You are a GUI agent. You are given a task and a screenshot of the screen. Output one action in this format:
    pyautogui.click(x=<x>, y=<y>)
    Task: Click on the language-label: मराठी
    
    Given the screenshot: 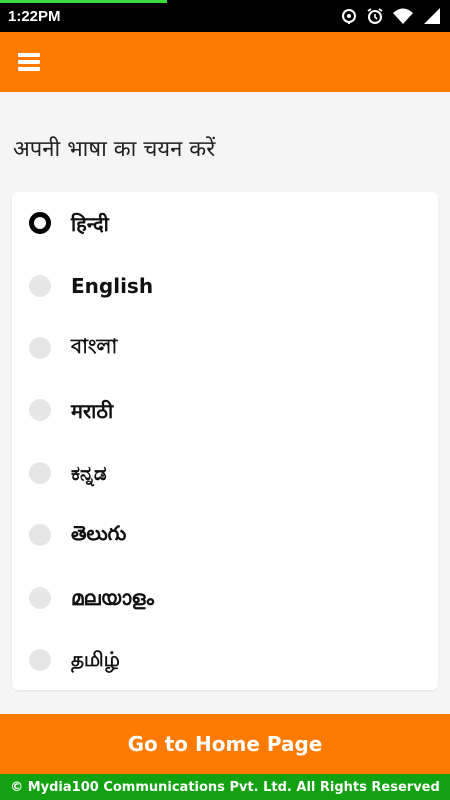 What is the action you would take?
    pyautogui.click(x=92, y=410)
    